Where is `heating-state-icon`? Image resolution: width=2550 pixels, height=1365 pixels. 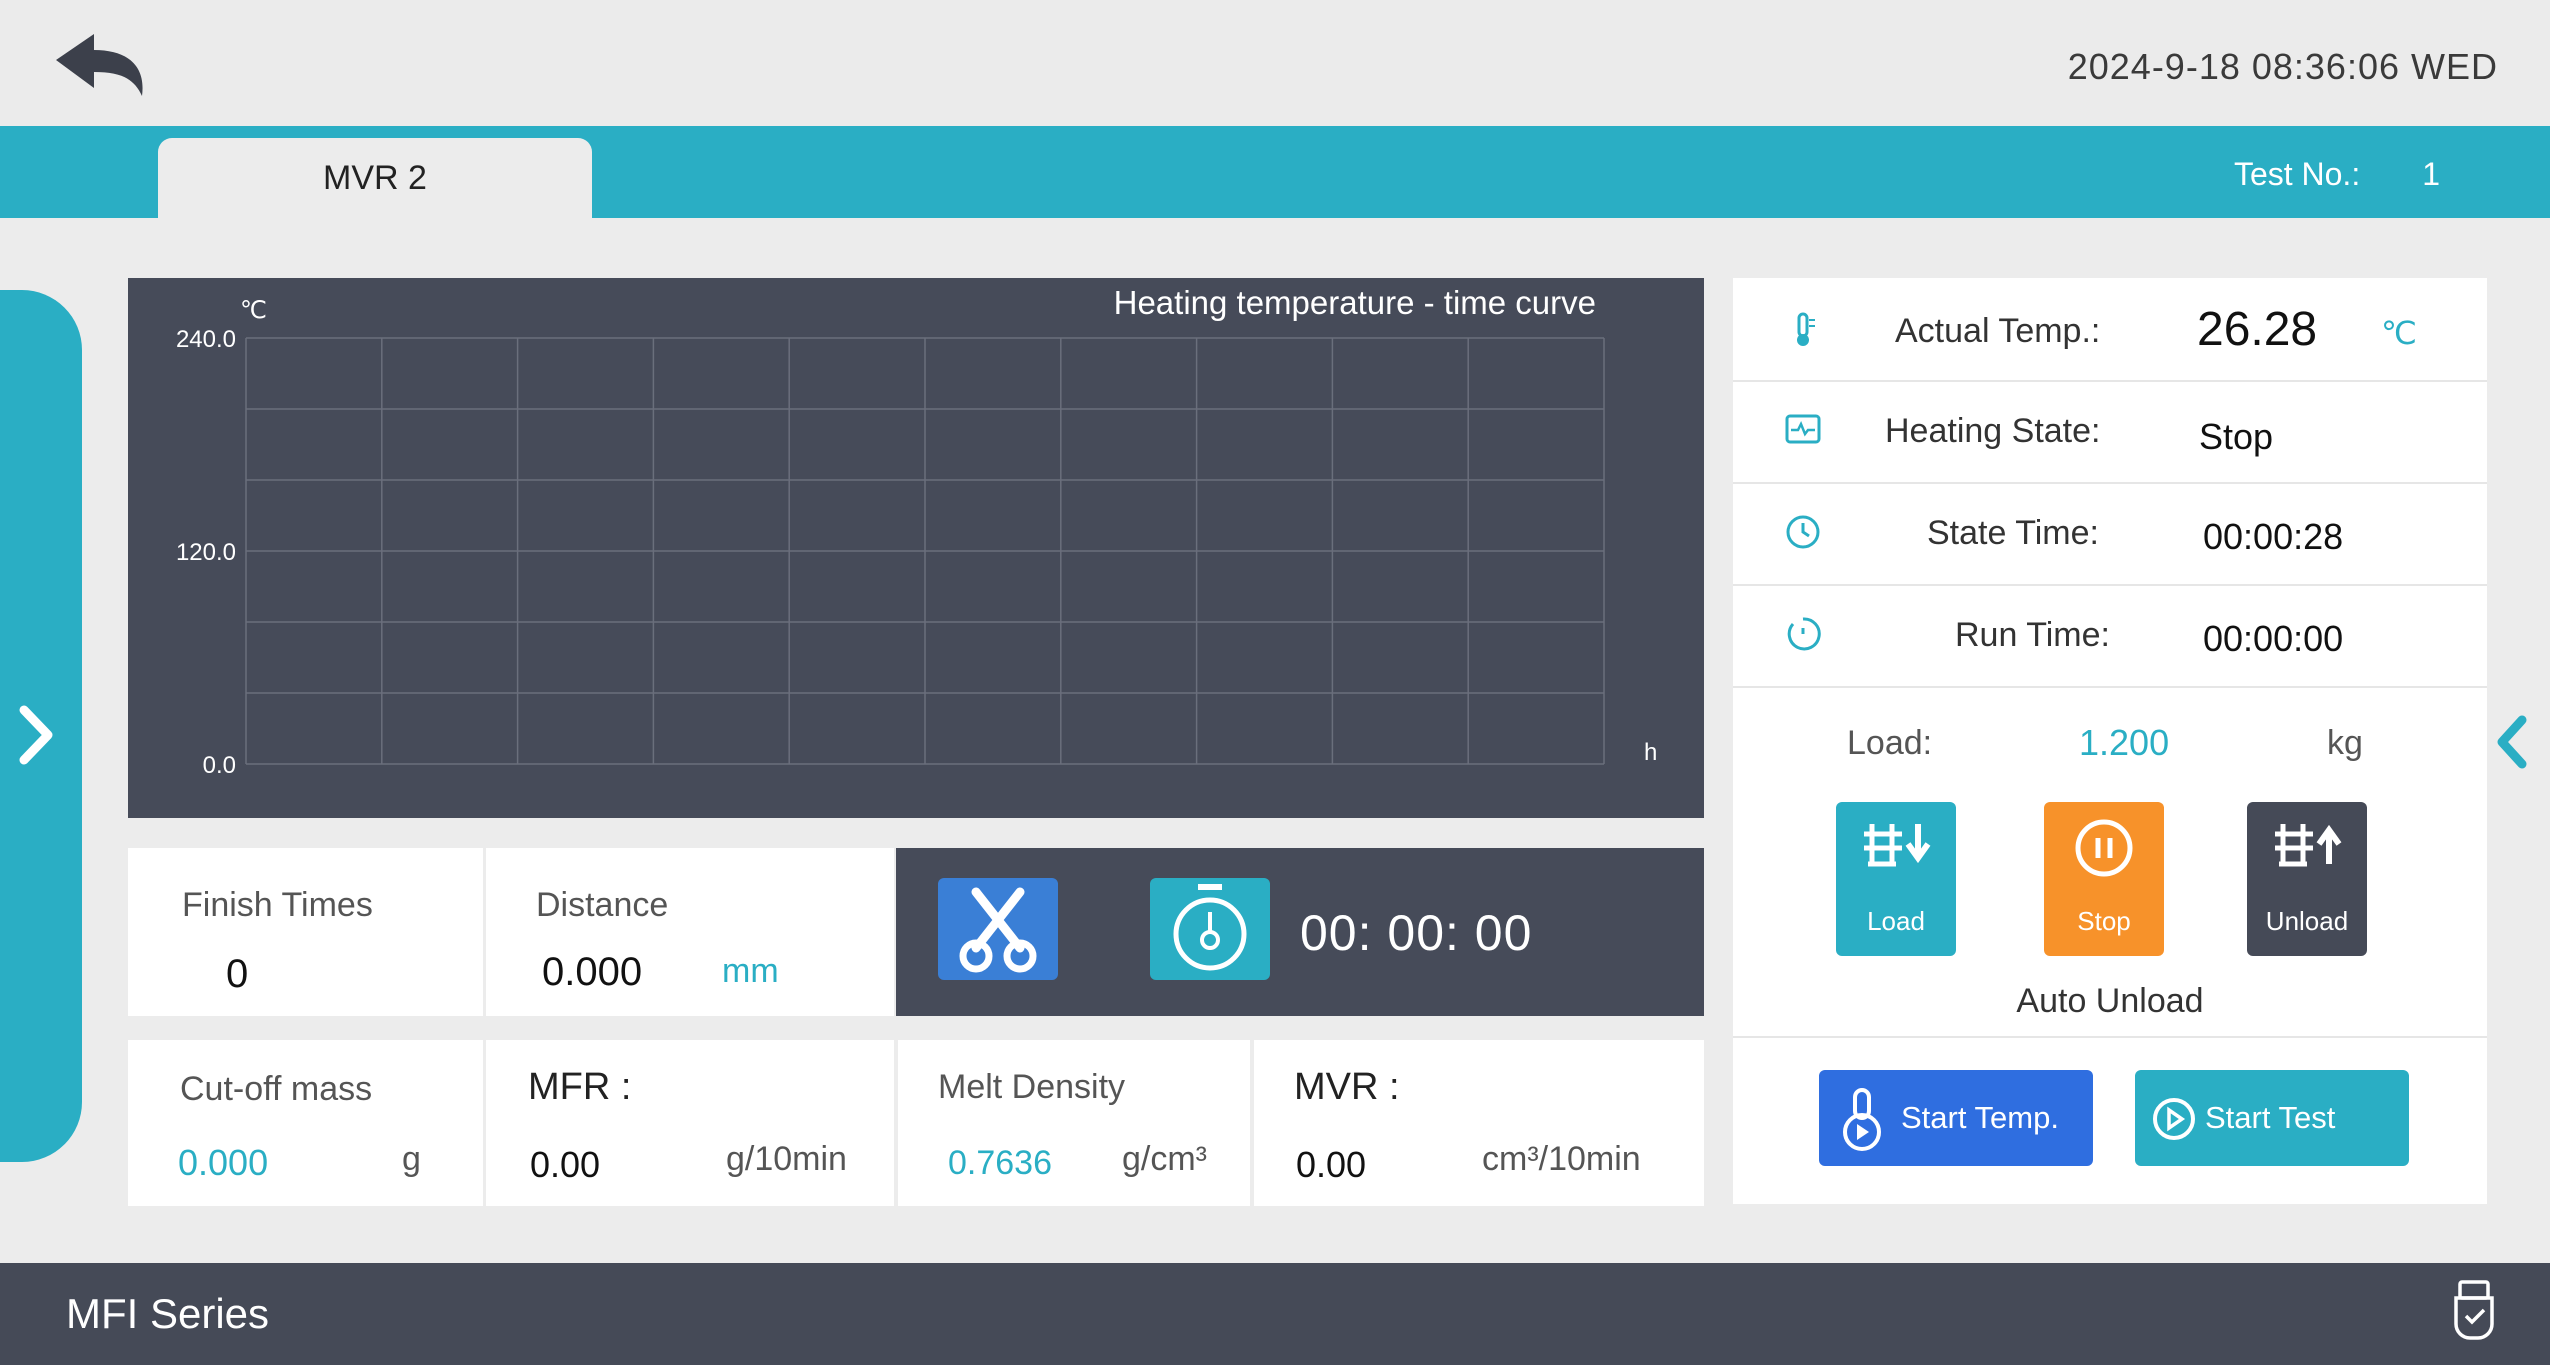
heating-state-icon is located at coordinates (1803, 430).